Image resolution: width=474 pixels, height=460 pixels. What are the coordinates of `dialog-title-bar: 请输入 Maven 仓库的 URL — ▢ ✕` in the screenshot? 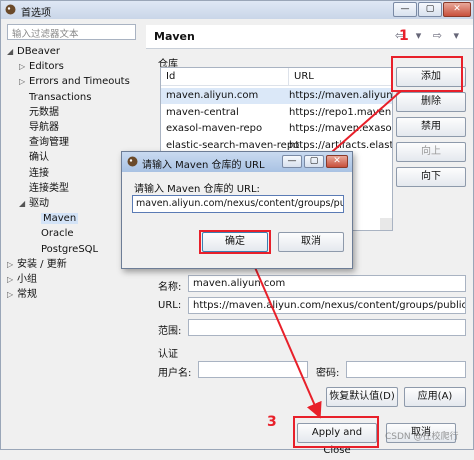 It's located at (237, 162).